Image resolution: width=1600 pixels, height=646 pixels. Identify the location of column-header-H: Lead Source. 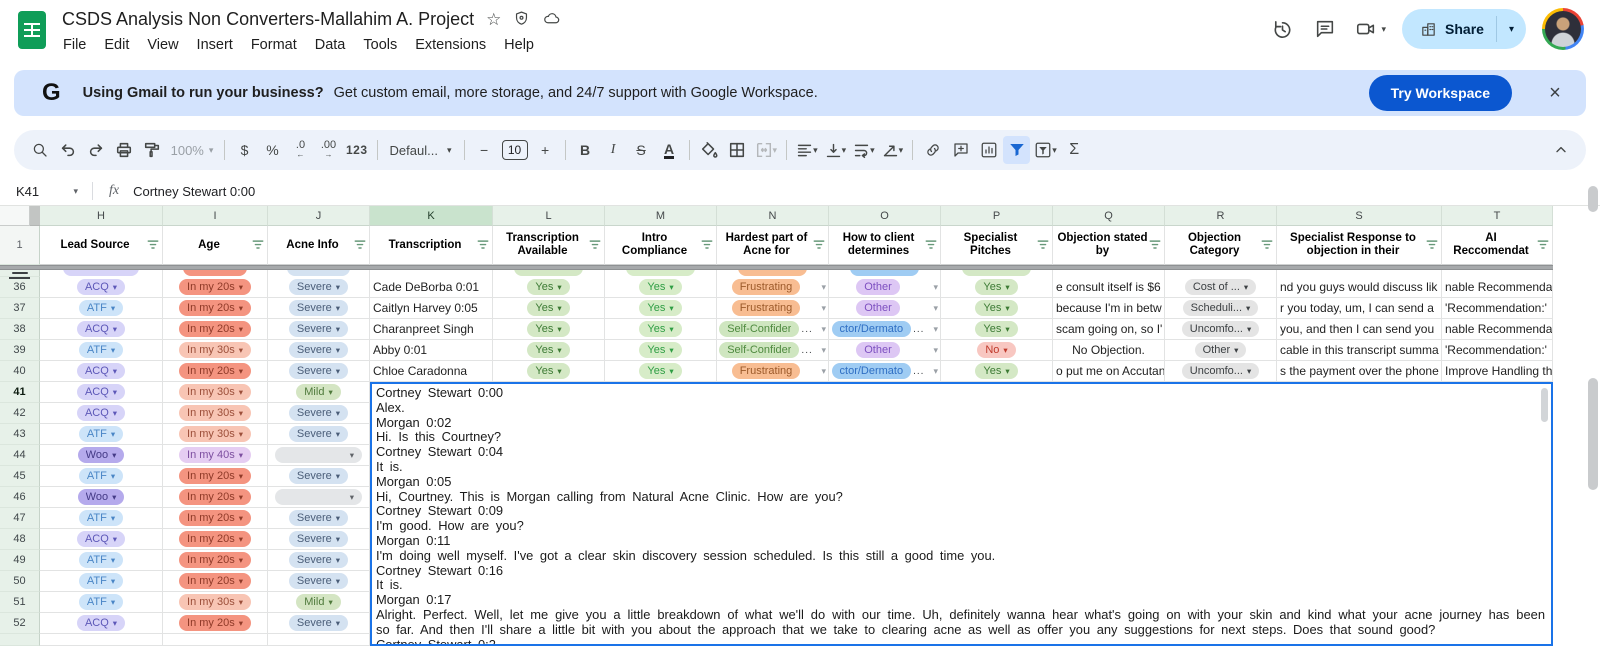
(101, 245).